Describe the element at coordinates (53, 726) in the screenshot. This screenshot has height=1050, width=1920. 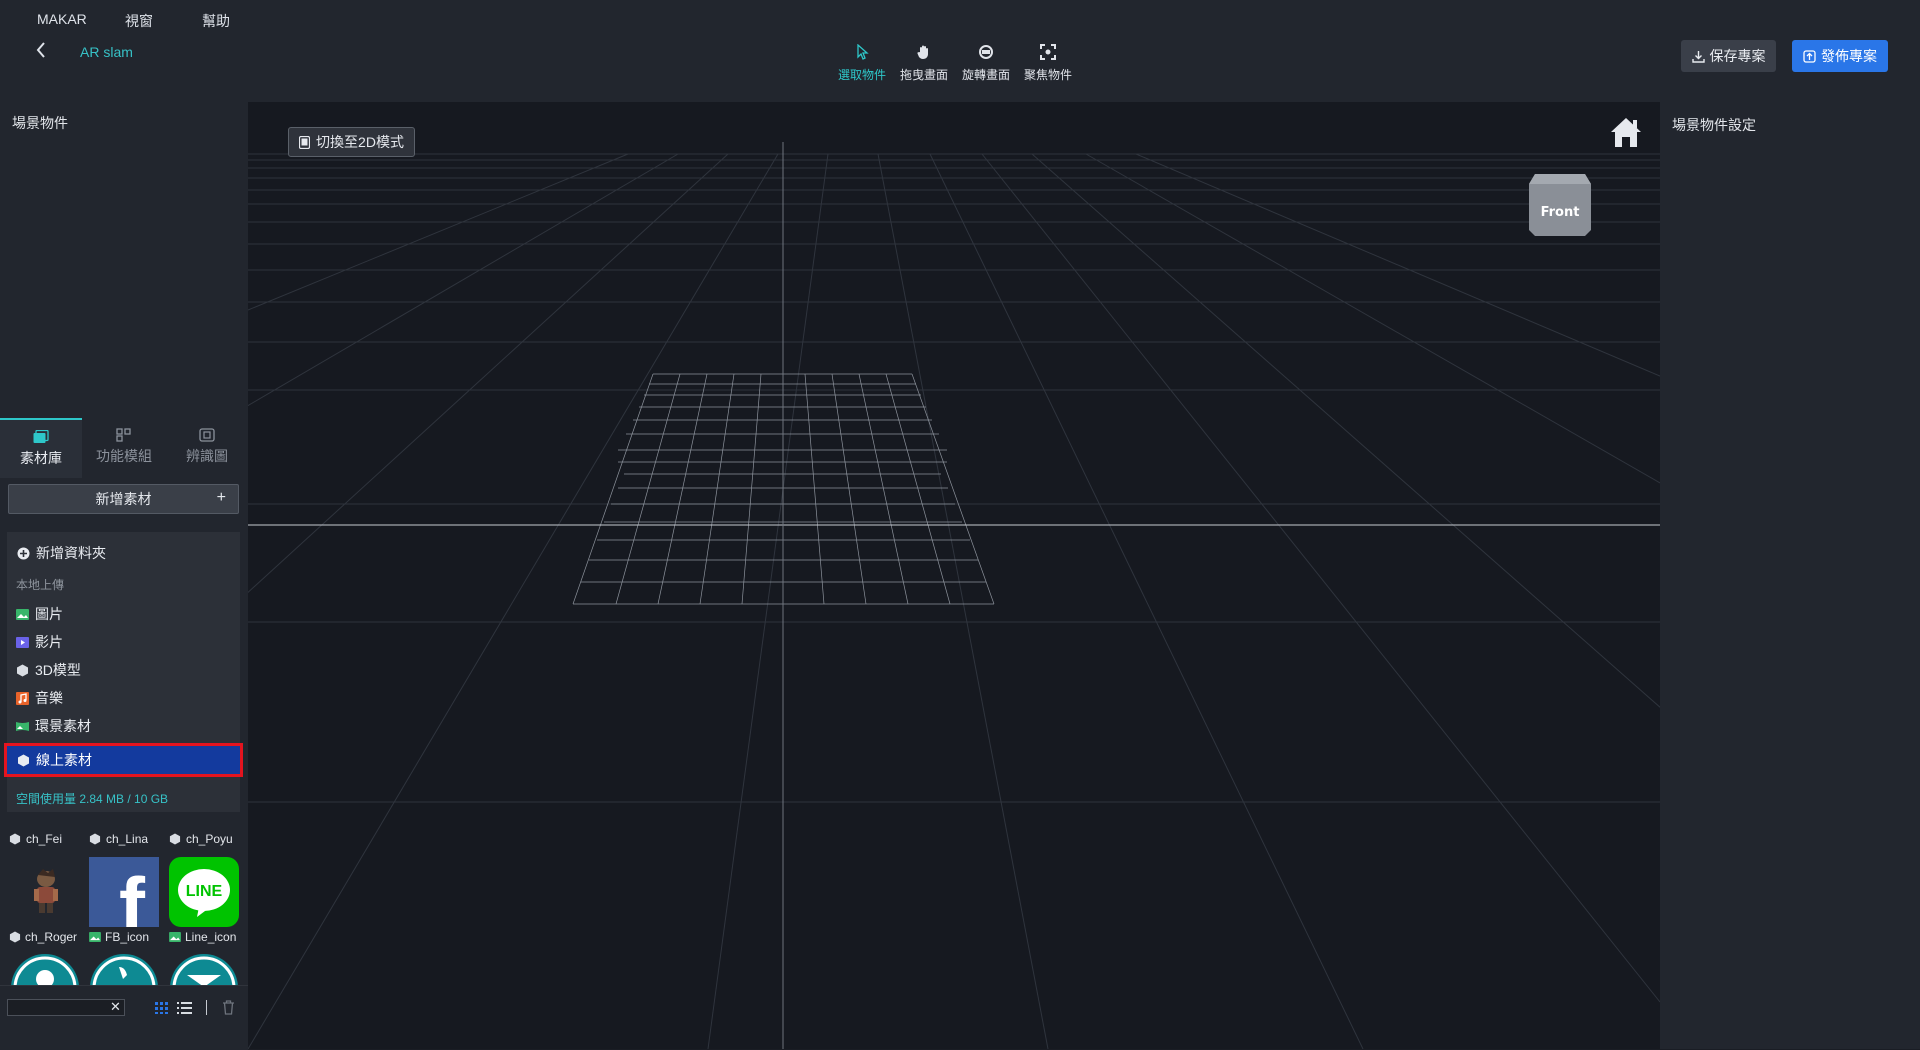
I see `dd-item-panorama: 環景素材` at that location.